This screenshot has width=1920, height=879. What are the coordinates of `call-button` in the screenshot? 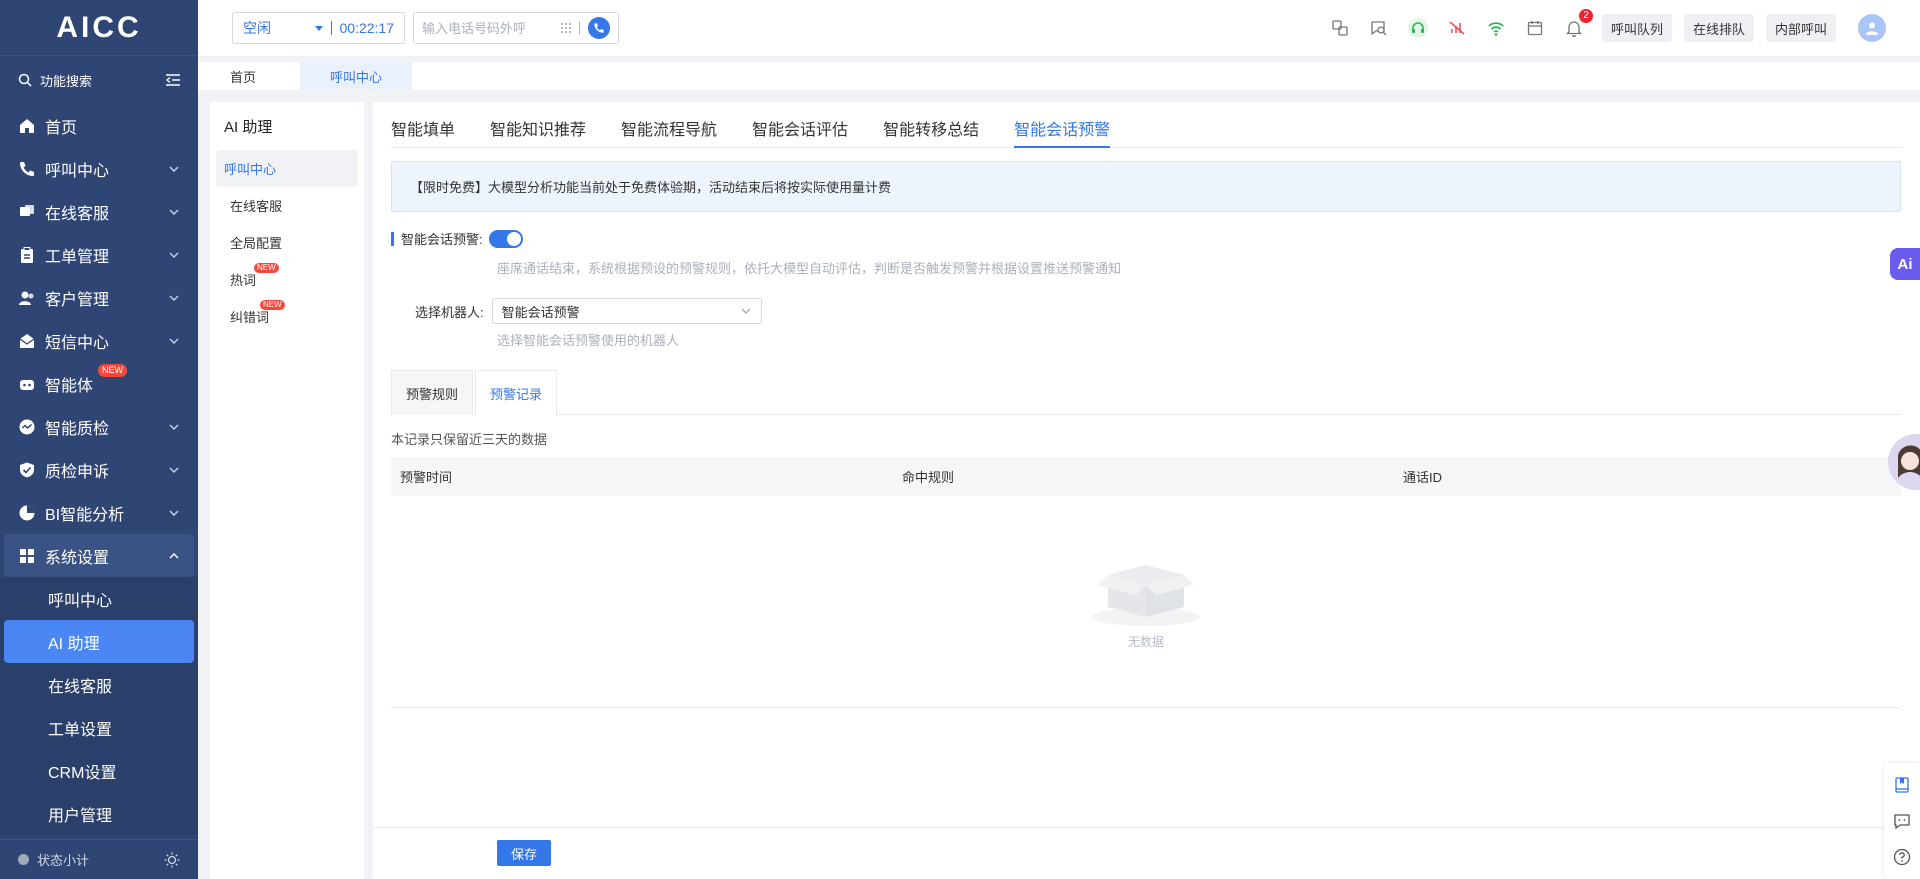 It's located at (599, 28).